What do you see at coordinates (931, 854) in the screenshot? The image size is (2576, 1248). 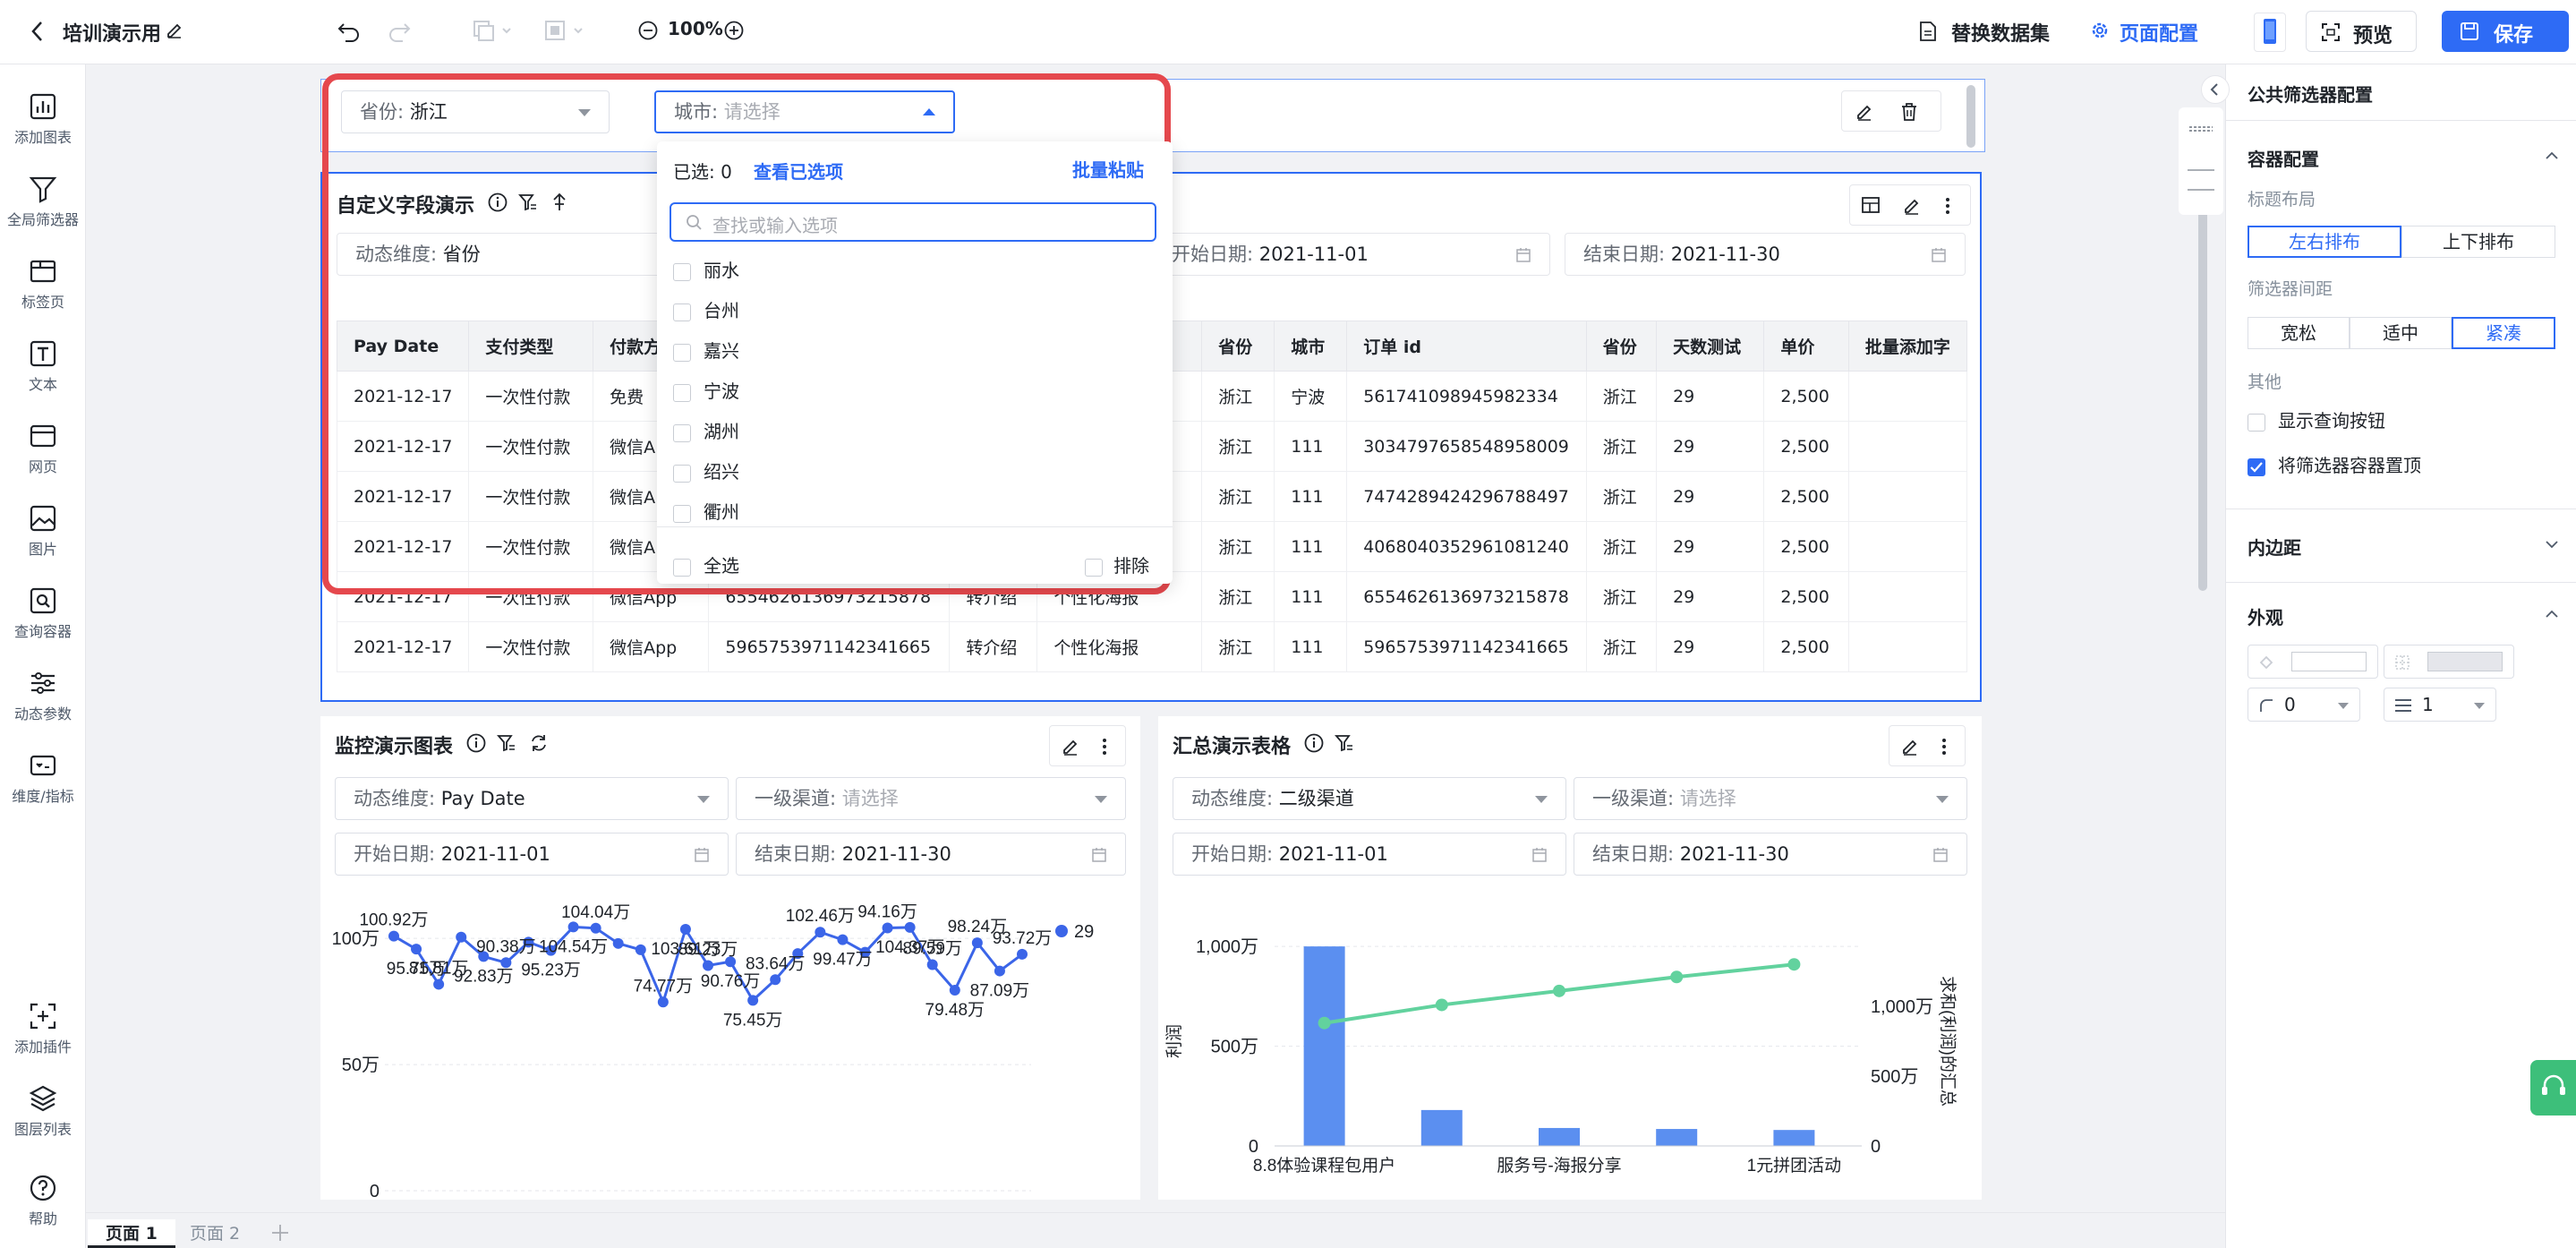 I see `monitor-end-date: 结束日期: 2021-11-30` at bounding box center [931, 854].